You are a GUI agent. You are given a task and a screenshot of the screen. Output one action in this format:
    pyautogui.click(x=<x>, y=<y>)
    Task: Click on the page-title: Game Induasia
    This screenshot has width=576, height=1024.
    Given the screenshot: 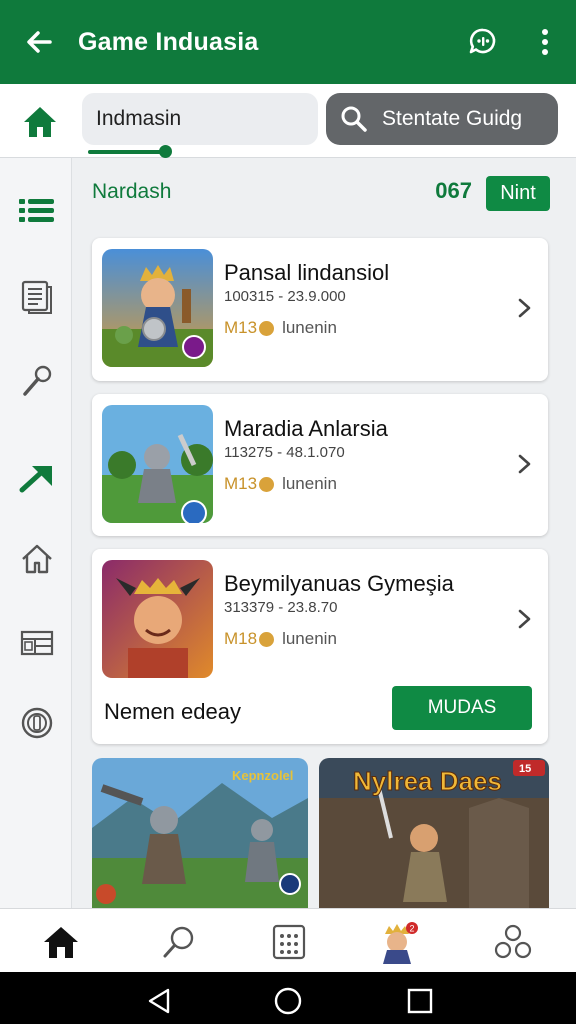 What is the action you would take?
    pyautogui.click(x=168, y=41)
    